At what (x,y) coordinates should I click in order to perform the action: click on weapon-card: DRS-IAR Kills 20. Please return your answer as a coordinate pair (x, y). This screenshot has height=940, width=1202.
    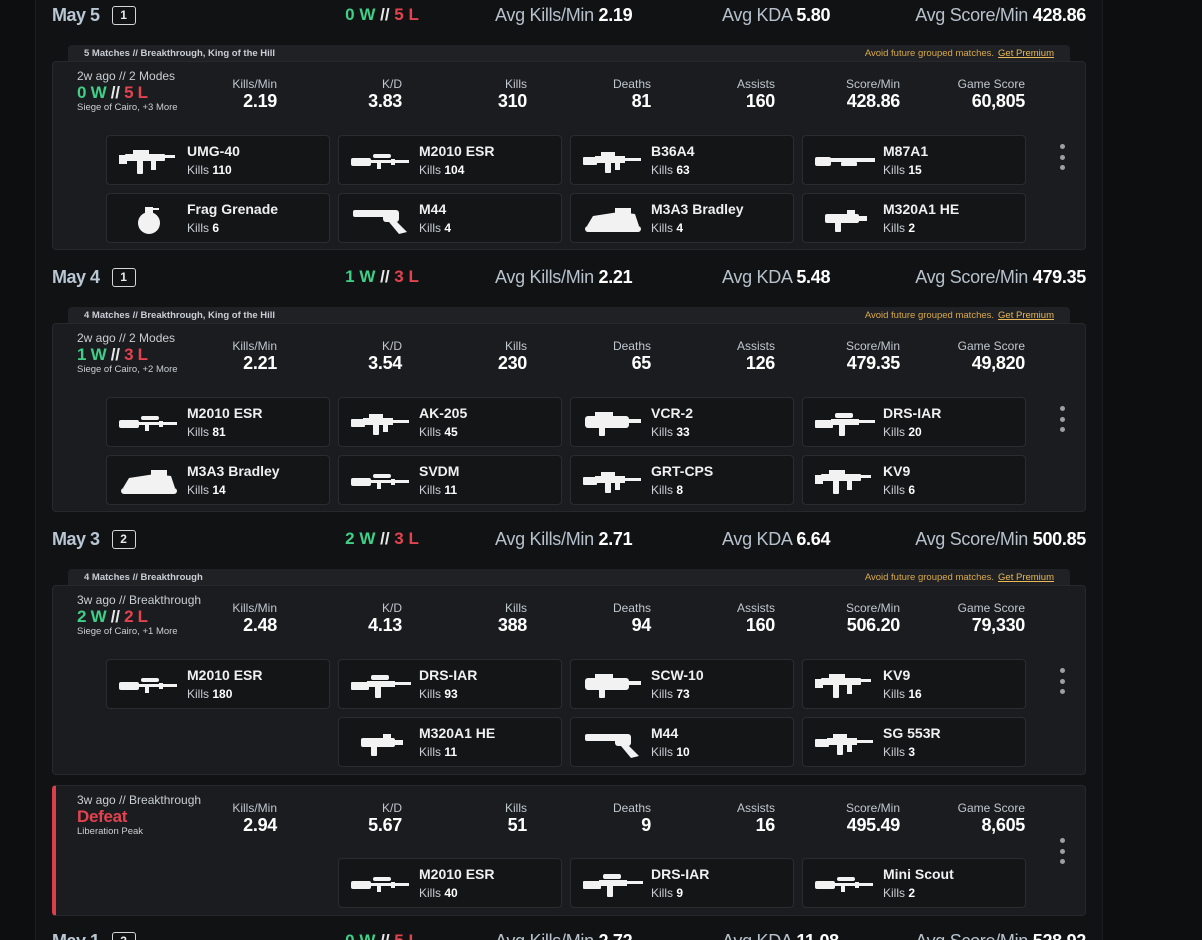
    Looking at the image, I should click on (914, 422).